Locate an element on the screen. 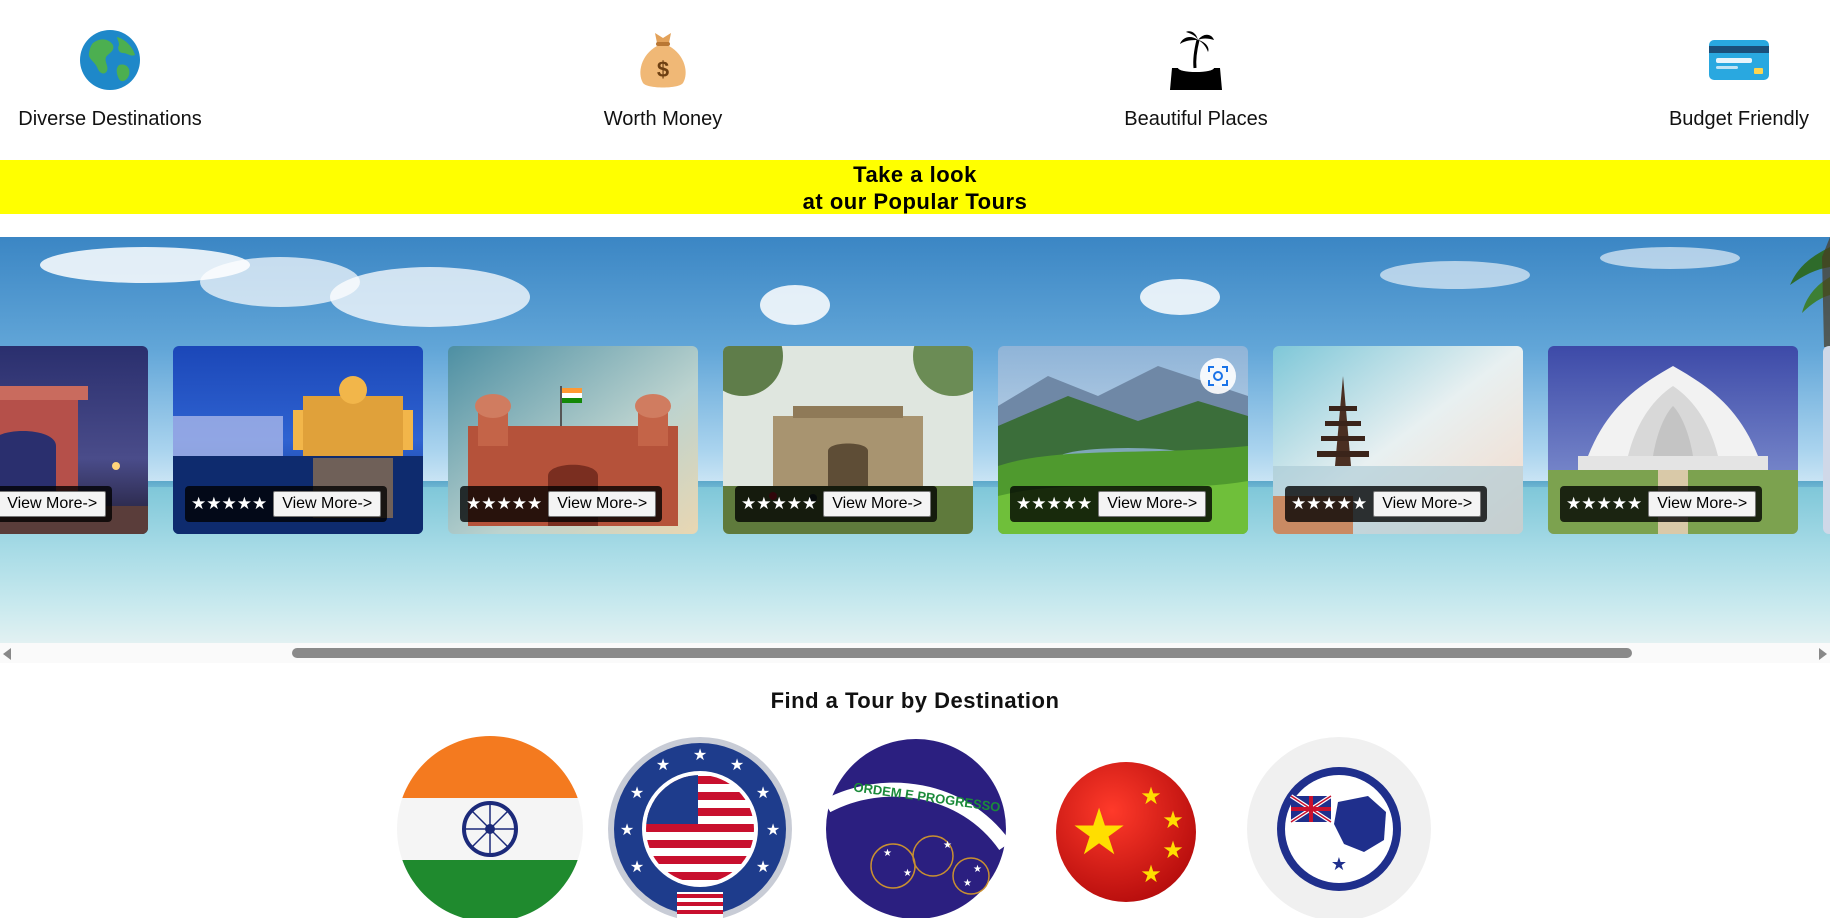  feature-label: Beautiful Places is located at coordinates (1196, 119).